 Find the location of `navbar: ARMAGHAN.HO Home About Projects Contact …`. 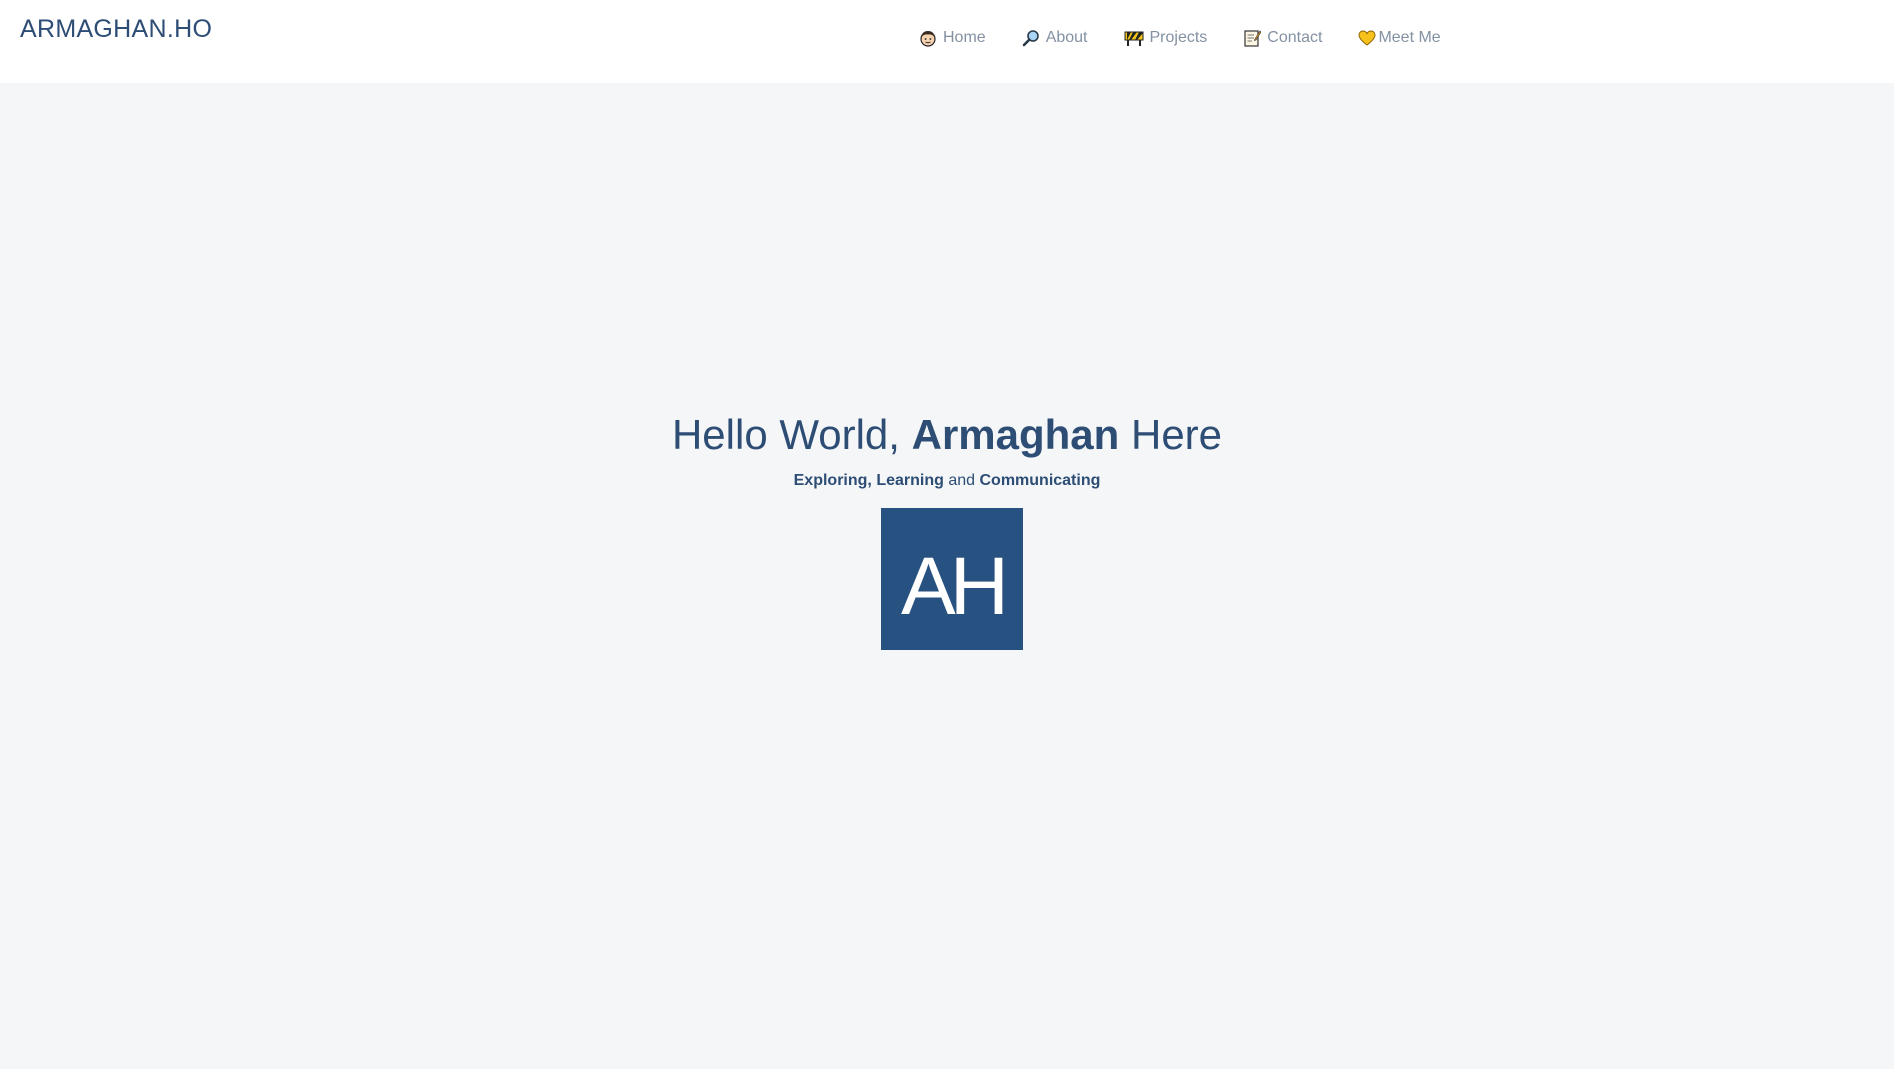

navbar: ARMAGHAN.HO Home About Projects Contact … is located at coordinates (947, 41).